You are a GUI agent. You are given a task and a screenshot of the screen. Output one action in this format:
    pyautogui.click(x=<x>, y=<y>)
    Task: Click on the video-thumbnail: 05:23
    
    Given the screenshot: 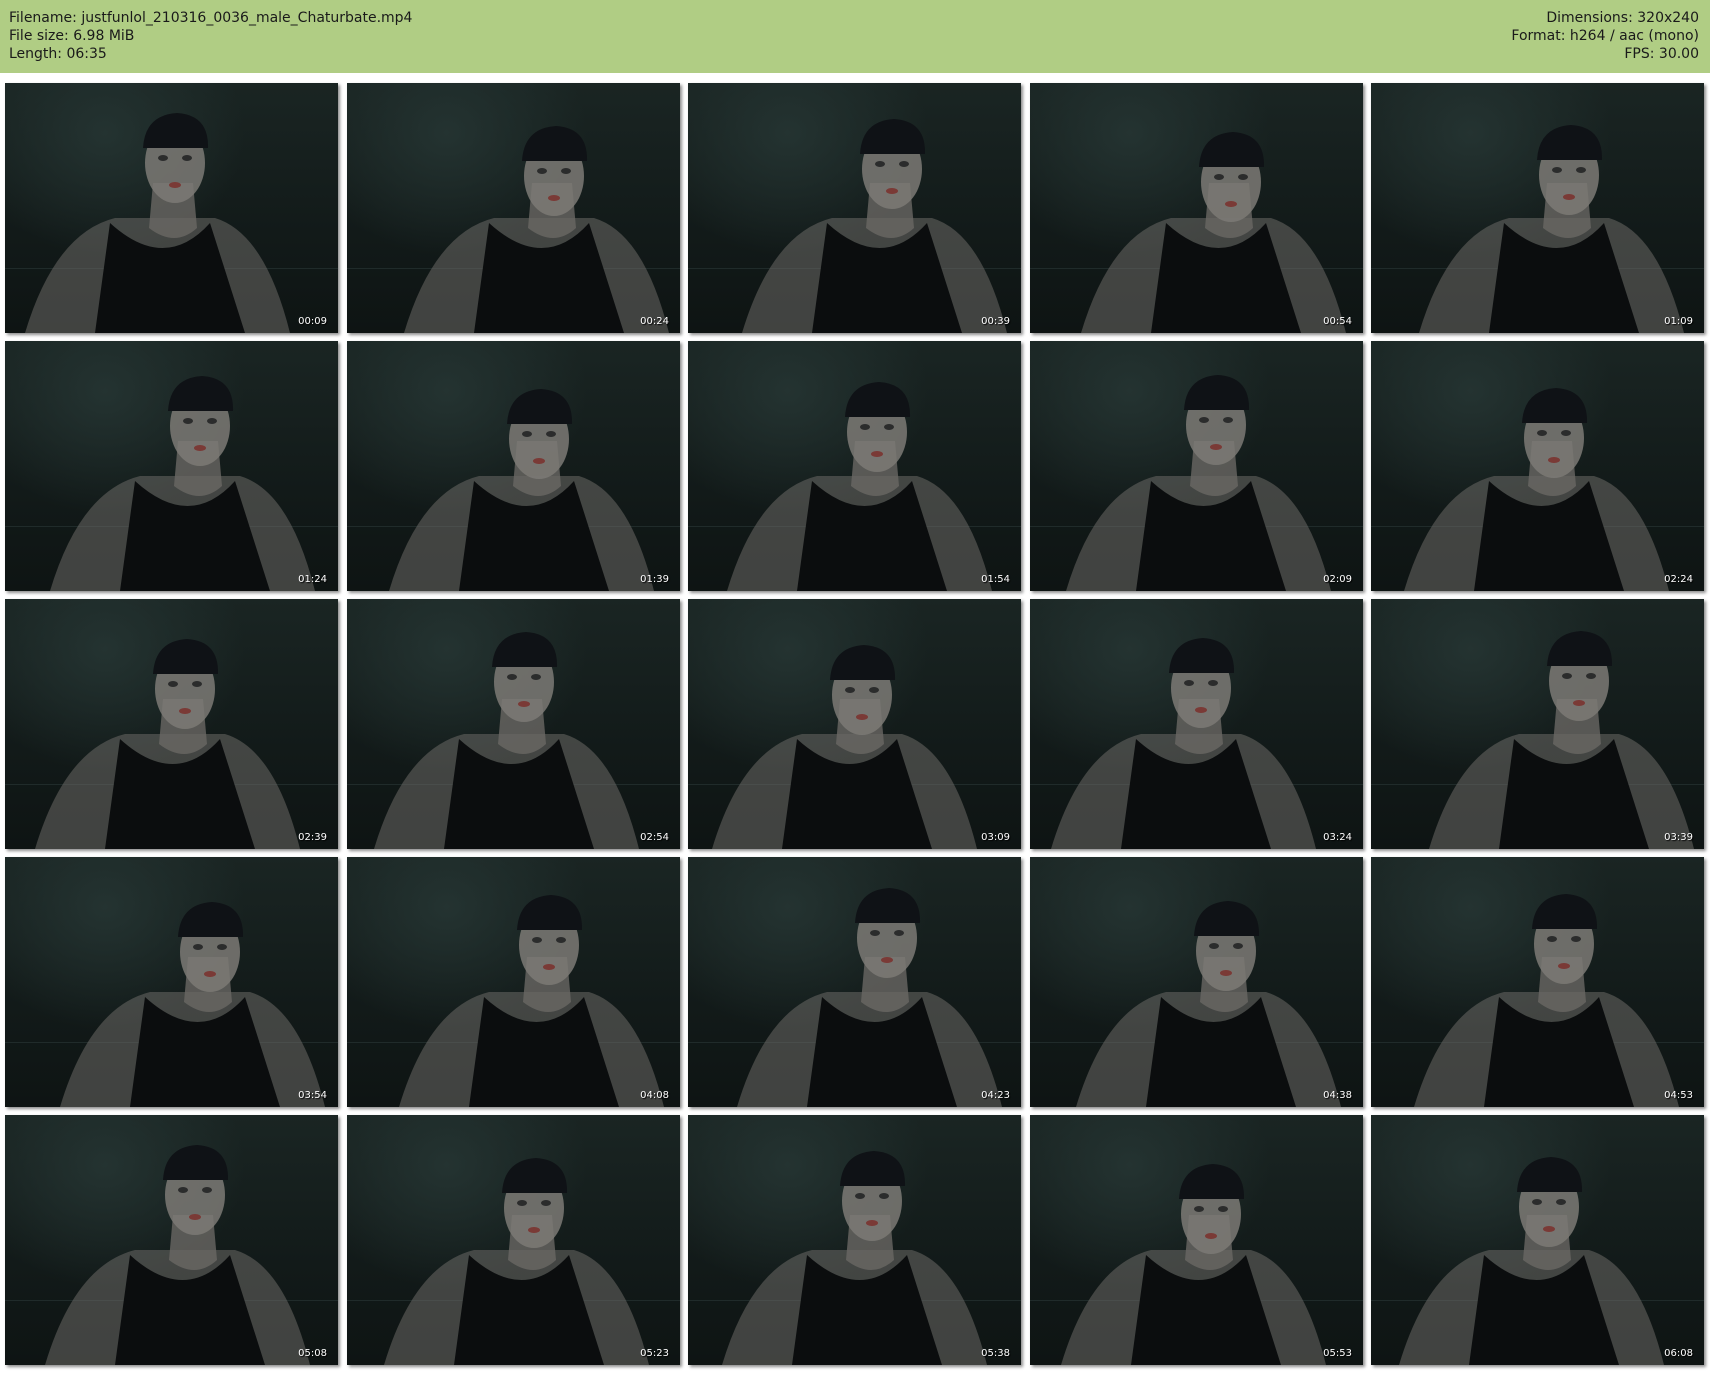 What is the action you would take?
    pyautogui.click(x=513, y=1240)
    